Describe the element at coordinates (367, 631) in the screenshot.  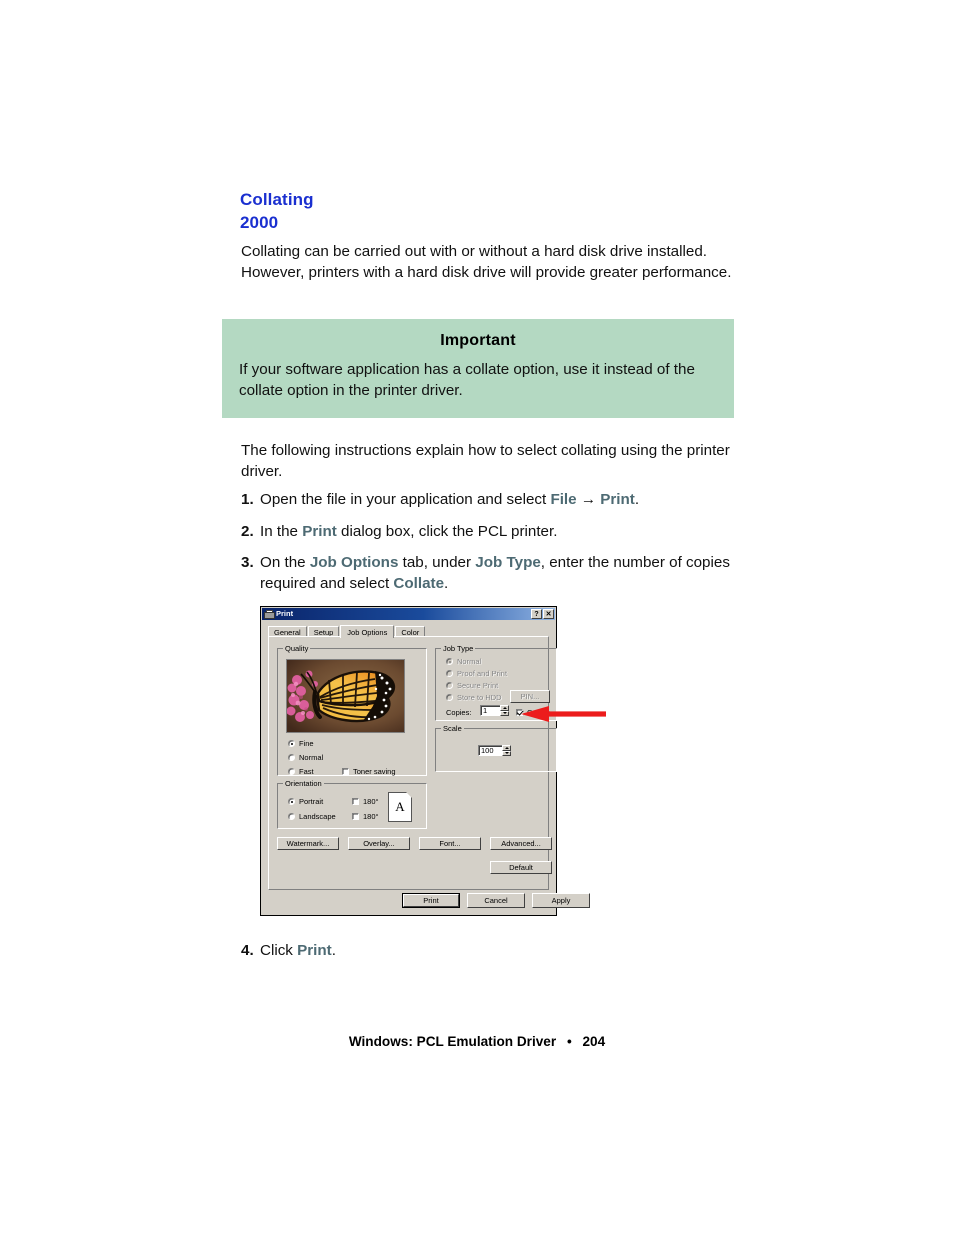
I see `tab-job-options: Job Options` at that location.